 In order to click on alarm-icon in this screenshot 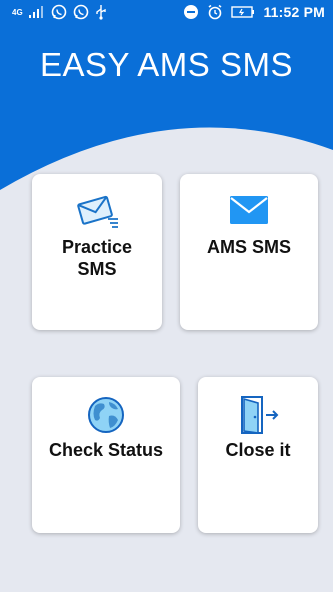, I will do `click(215, 12)`.